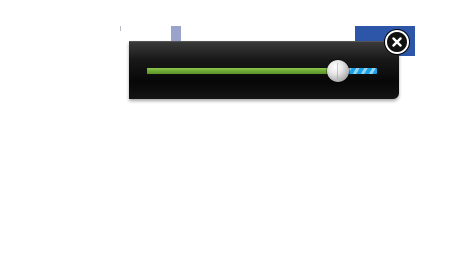 This screenshot has width=462, height=259. I want to click on background-divider, so click(120, 28).